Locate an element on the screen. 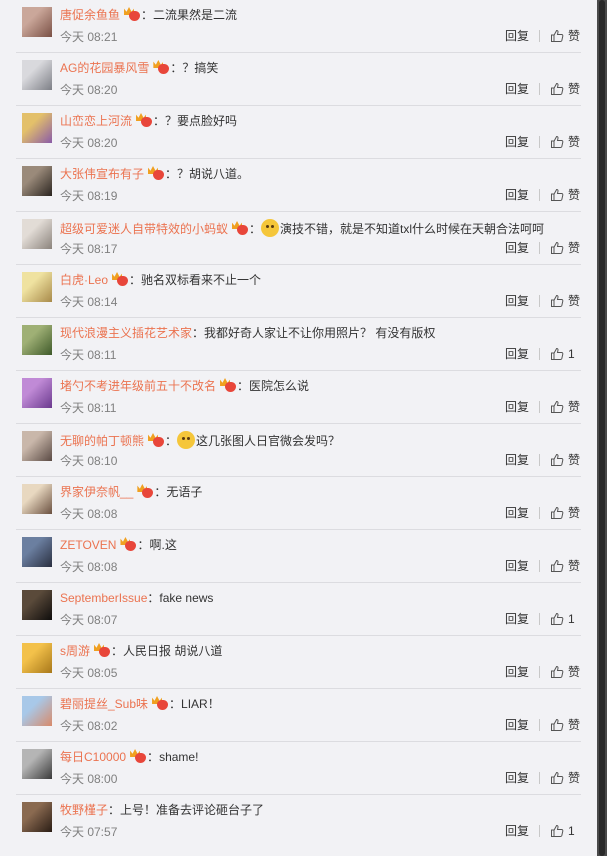 The image size is (607, 856). username-link: SeptemberIssue is located at coordinates (103, 598).